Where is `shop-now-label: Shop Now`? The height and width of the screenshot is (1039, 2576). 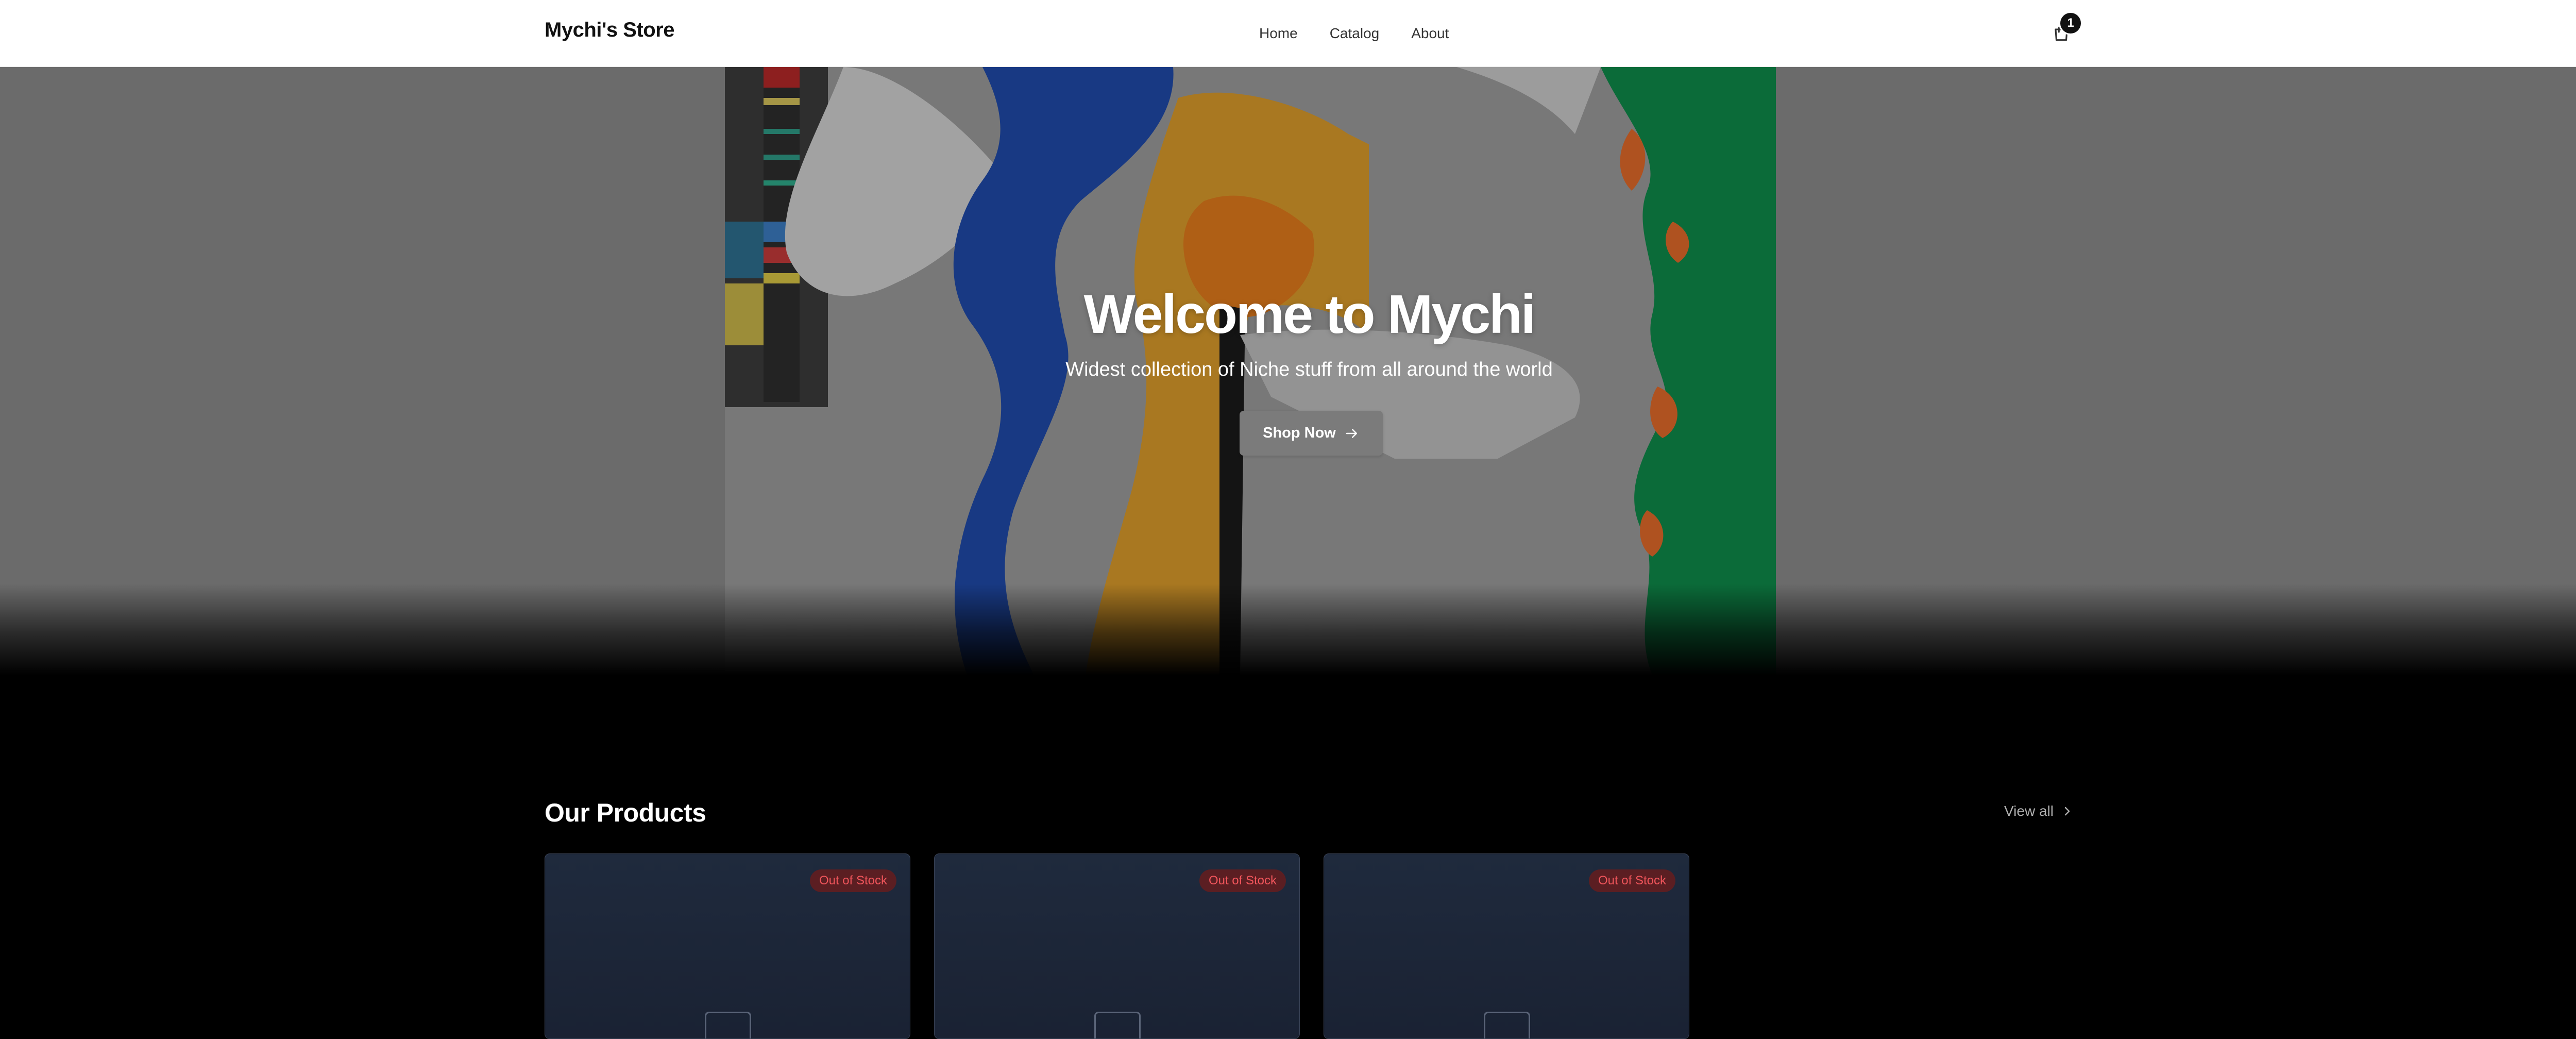 shop-now-label: Shop Now is located at coordinates (1299, 433).